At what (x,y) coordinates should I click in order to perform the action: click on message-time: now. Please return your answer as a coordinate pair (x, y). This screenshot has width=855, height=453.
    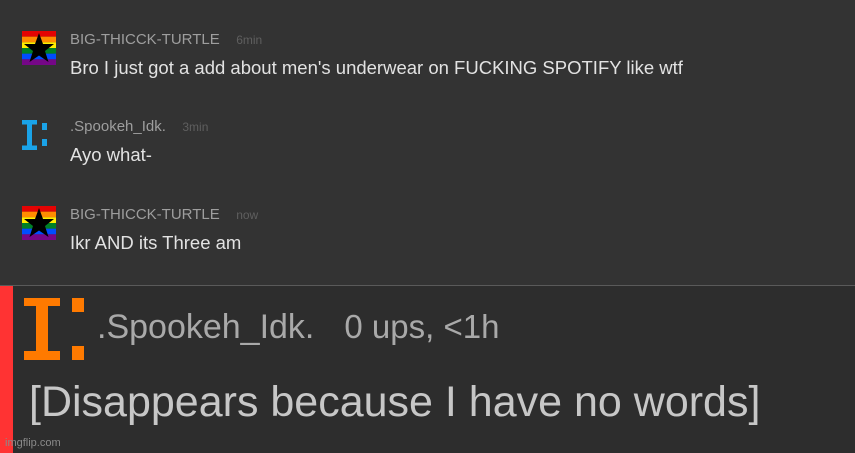
    Looking at the image, I should click on (247, 215).